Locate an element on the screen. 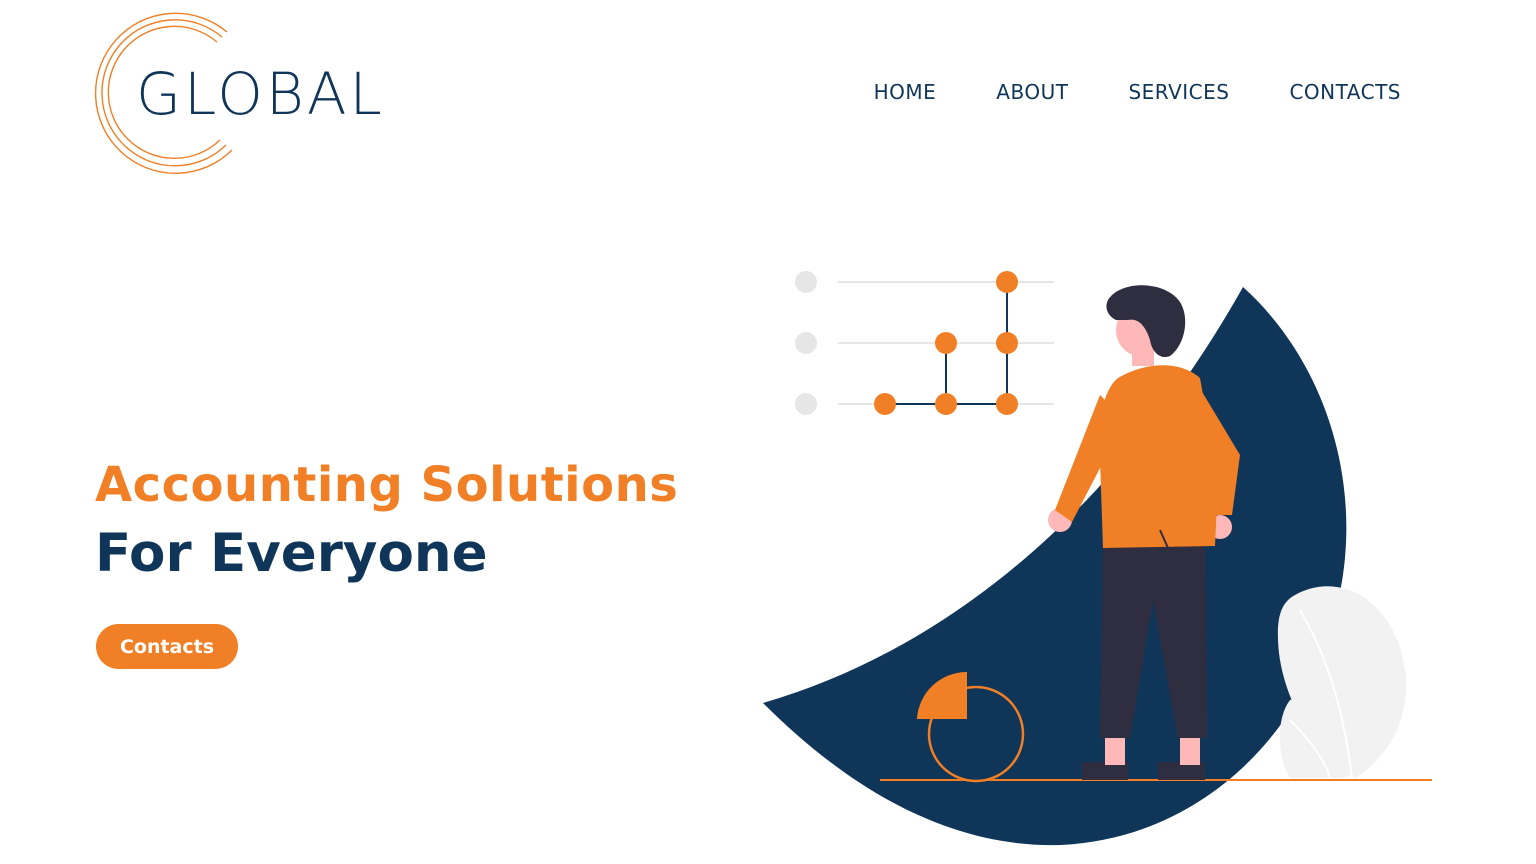 The height and width of the screenshot is (864, 1536). nav-about: ABOUT is located at coordinates (1032, 92).